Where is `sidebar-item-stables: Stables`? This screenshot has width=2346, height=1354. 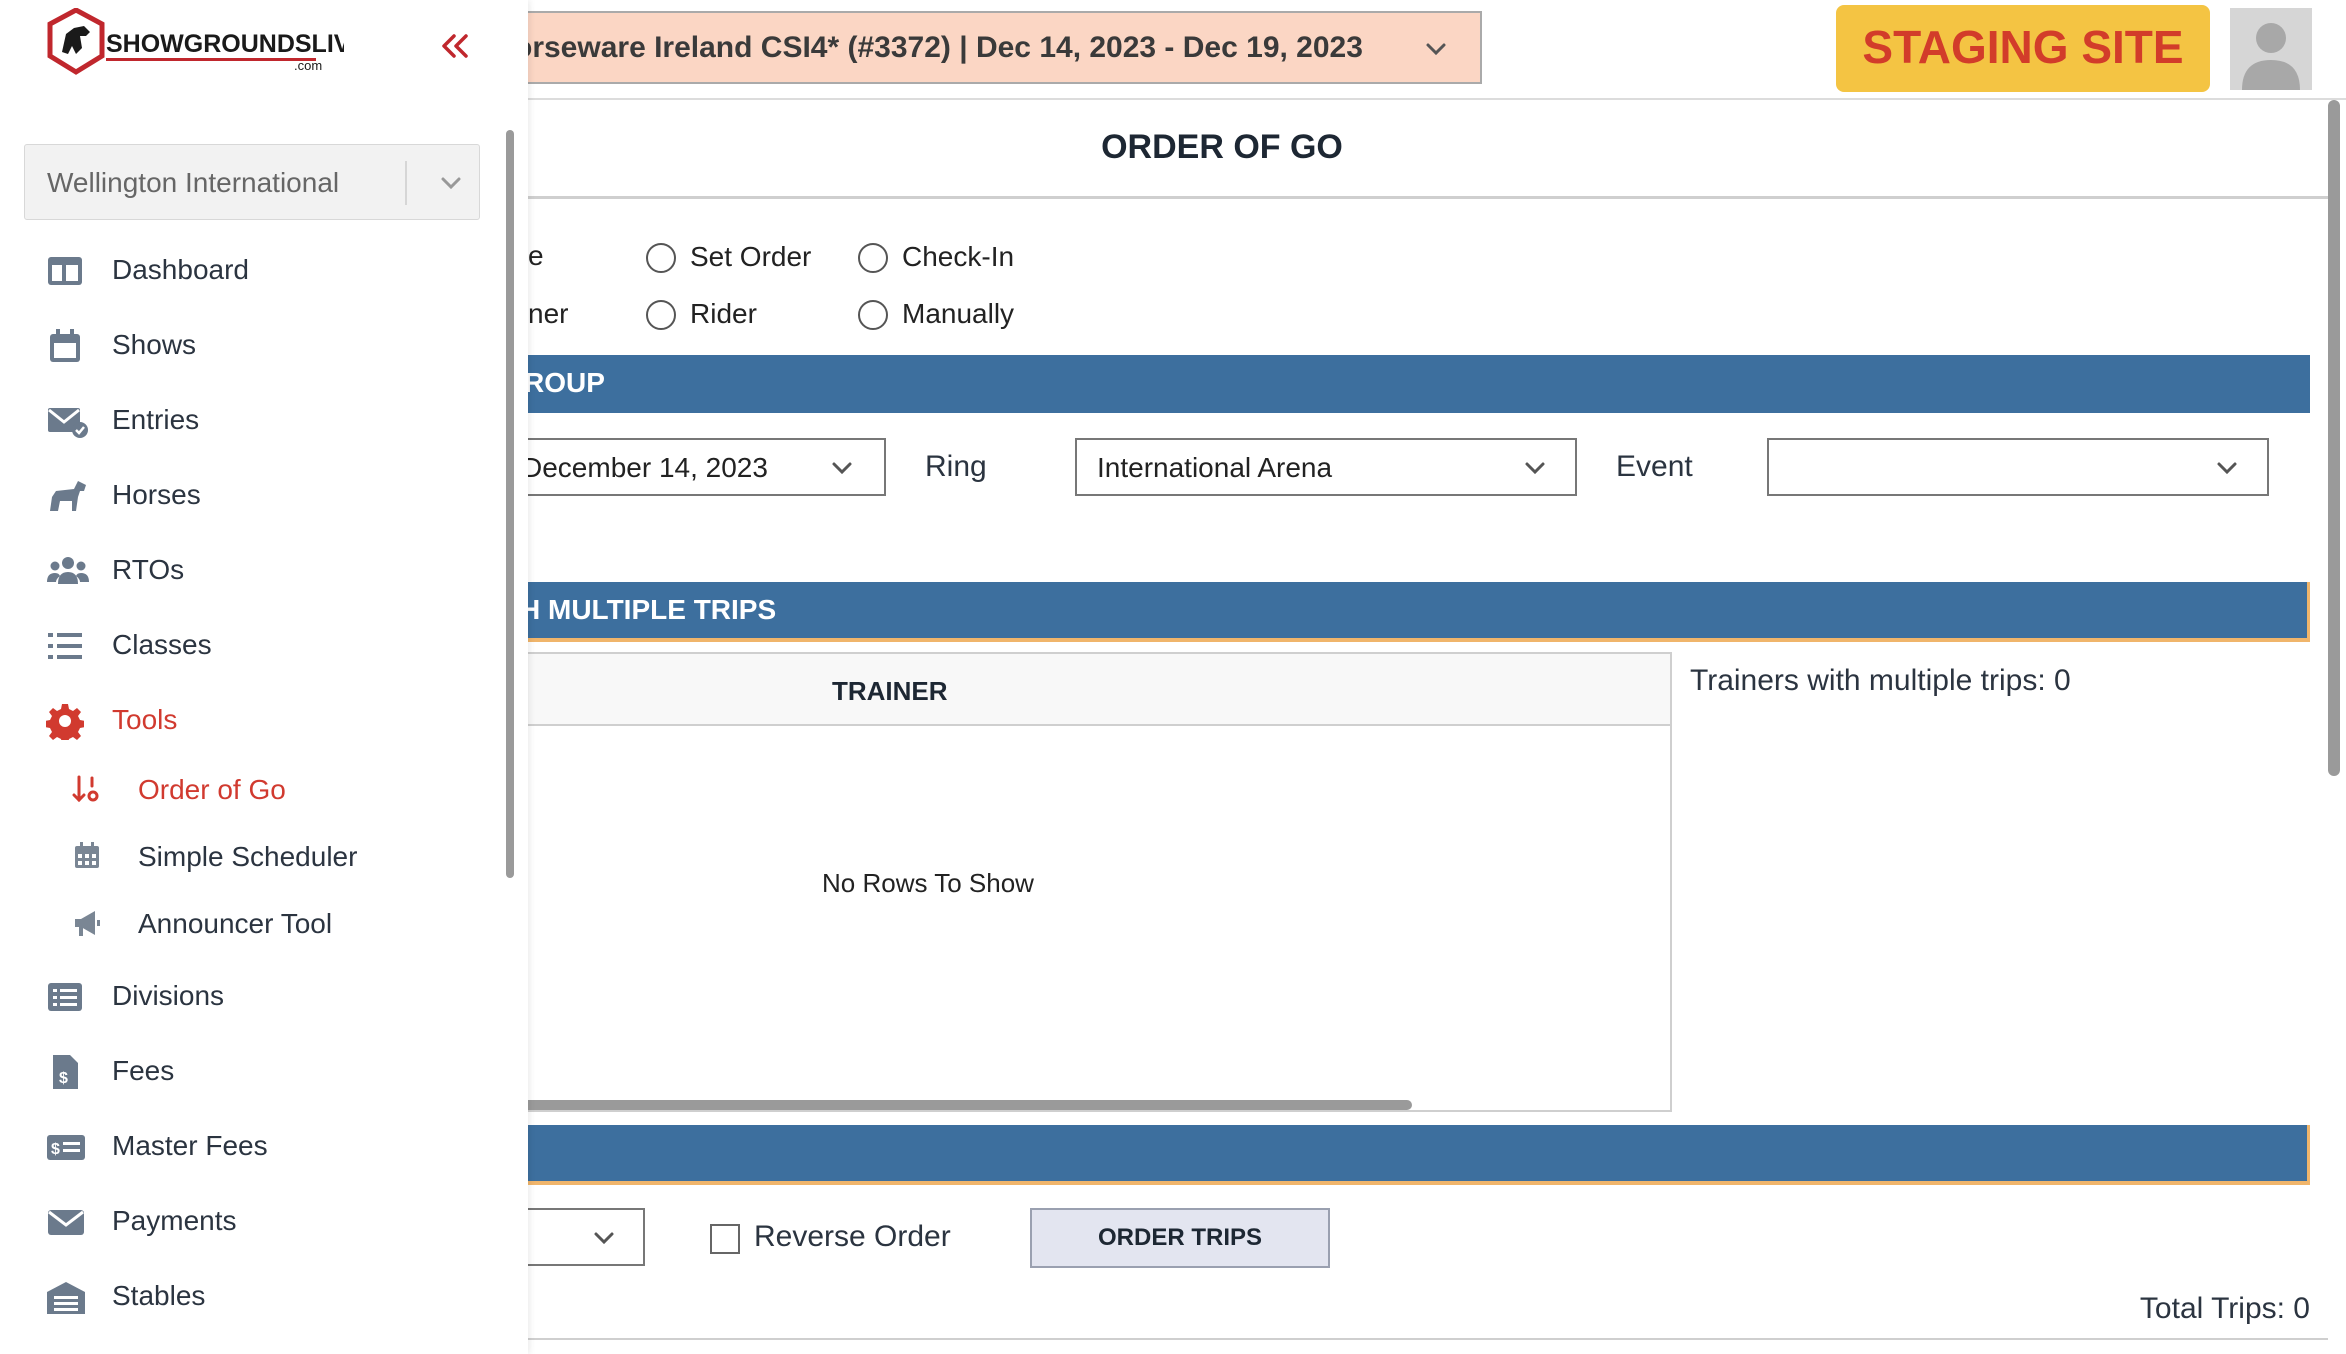 sidebar-item-stables: Stables is located at coordinates (264, 1296).